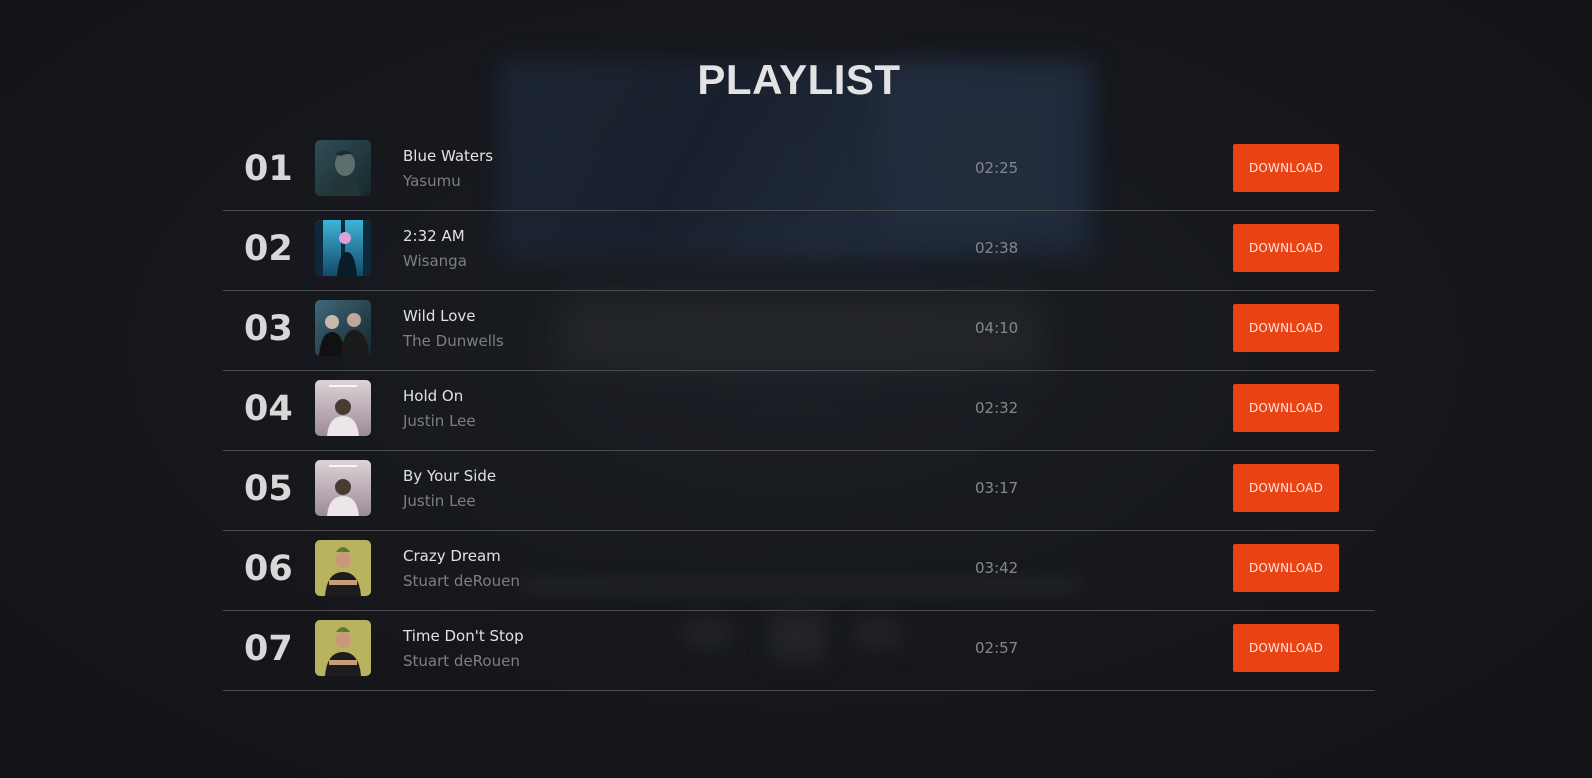  What do you see at coordinates (997, 408) in the screenshot?
I see `track-duration: 02:32` at bounding box center [997, 408].